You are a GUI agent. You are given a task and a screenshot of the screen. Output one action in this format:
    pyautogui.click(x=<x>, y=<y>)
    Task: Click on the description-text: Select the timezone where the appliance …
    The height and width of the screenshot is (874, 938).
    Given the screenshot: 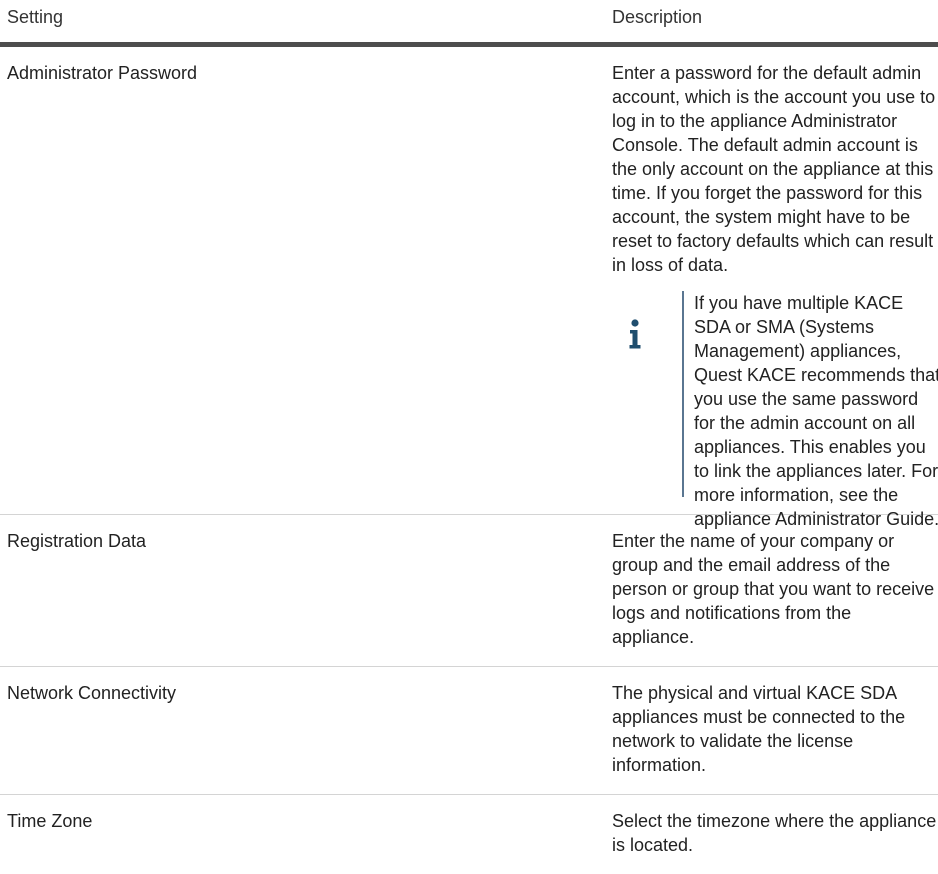 What is the action you would take?
    pyautogui.click(x=774, y=833)
    